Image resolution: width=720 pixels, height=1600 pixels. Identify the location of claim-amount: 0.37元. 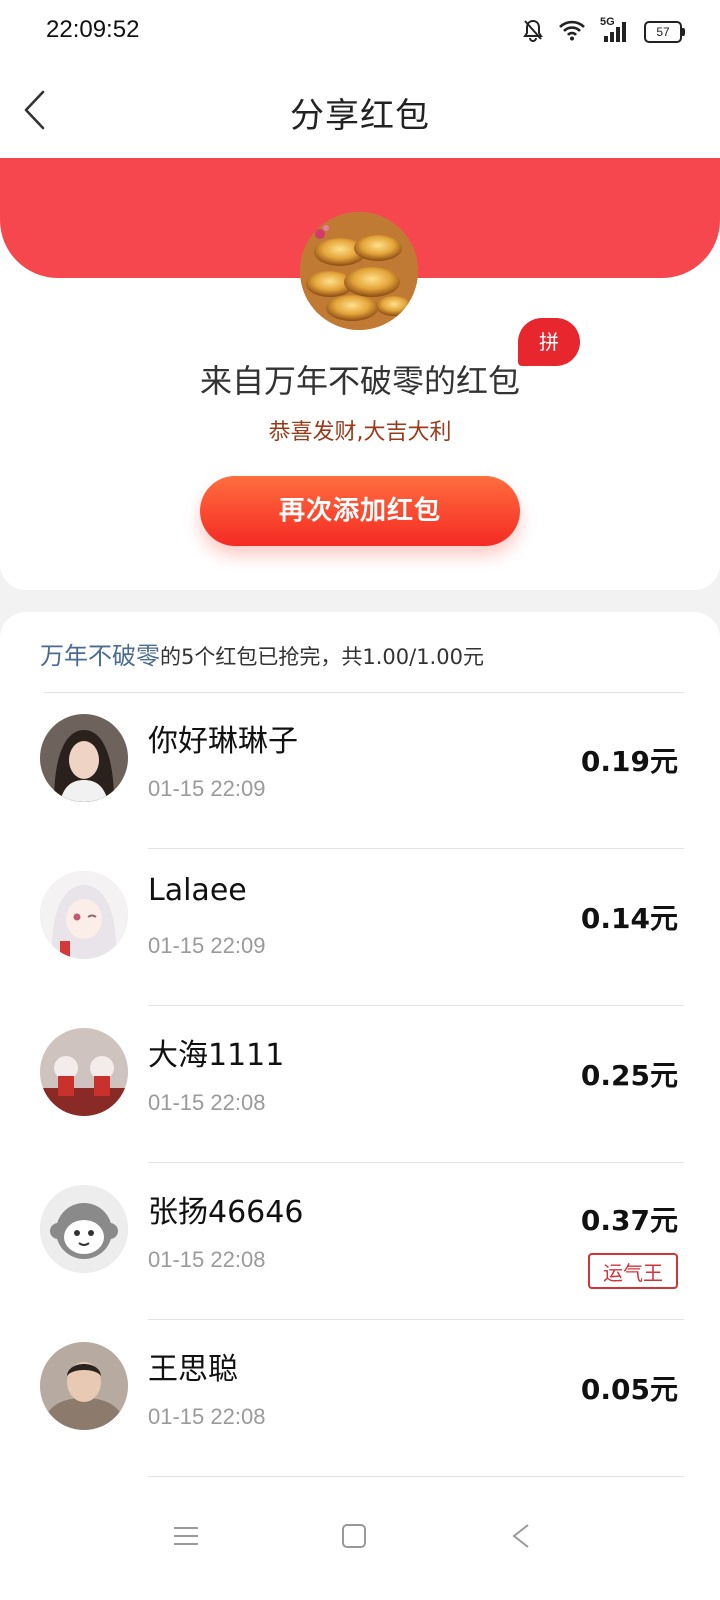
(629, 1220).